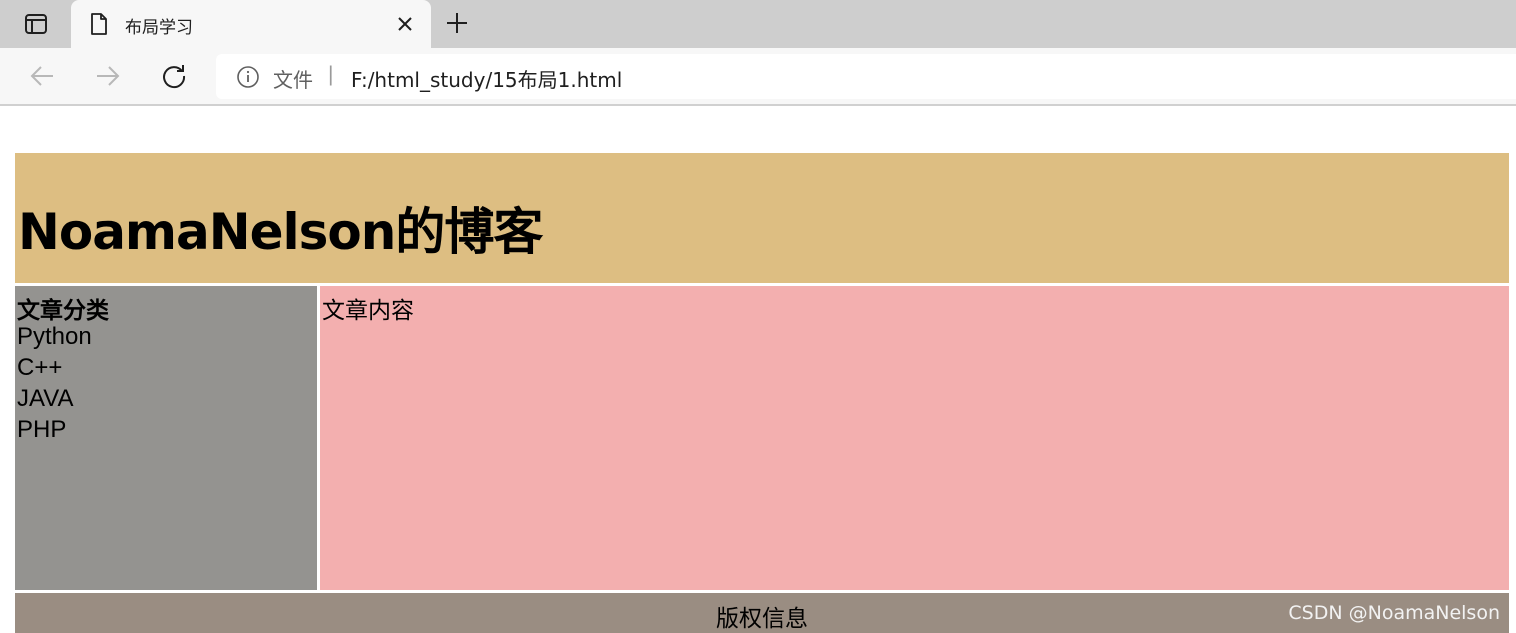 The width and height of the screenshot is (1516, 633). What do you see at coordinates (866, 76) in the screenshot?
I see `address-bar: 文件 | F:/html_study/15布局1.html` at bounding box center [866, 76].